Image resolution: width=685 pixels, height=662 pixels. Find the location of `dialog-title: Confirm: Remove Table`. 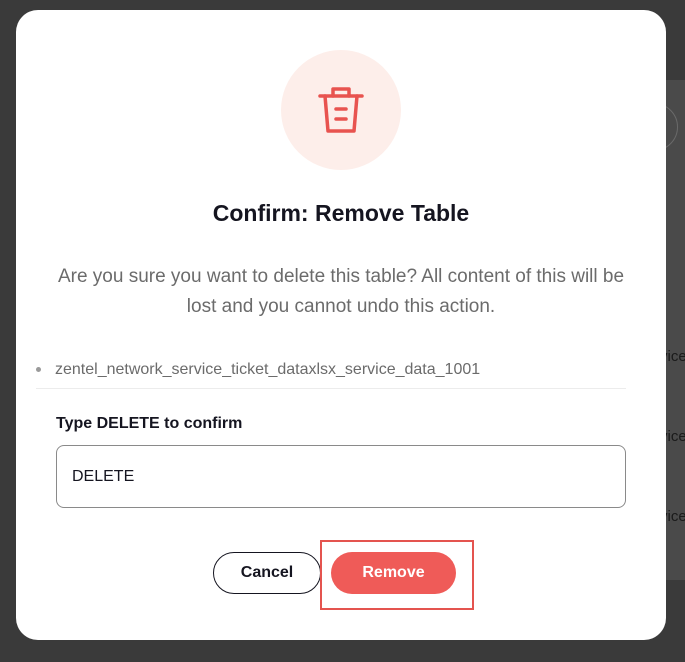

dialog-title: Confirm: Remove Table is located at coordinates (341, 213).